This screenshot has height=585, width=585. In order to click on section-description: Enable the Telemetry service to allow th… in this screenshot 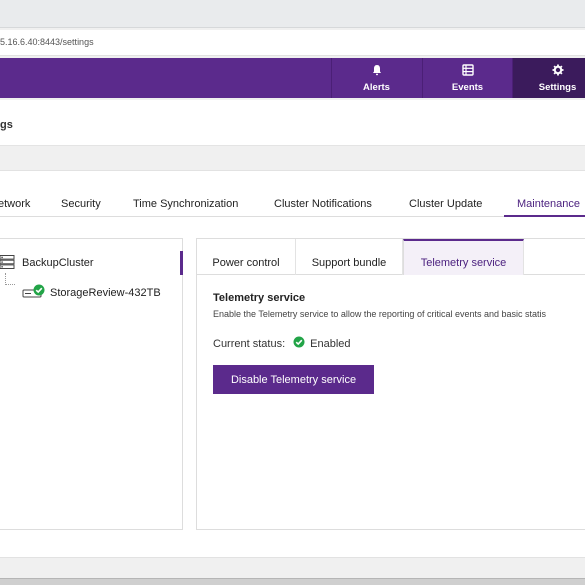, I will do `click(379, 314)`.